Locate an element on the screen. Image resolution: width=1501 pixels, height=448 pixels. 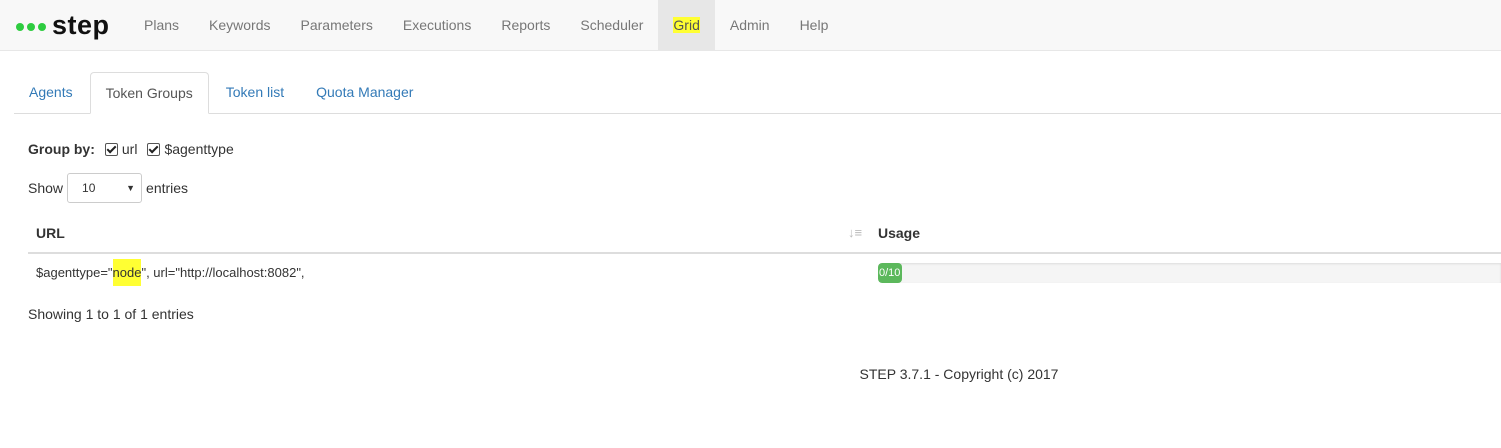
tab-token-list: Token list is located at coordinates (255, 92).